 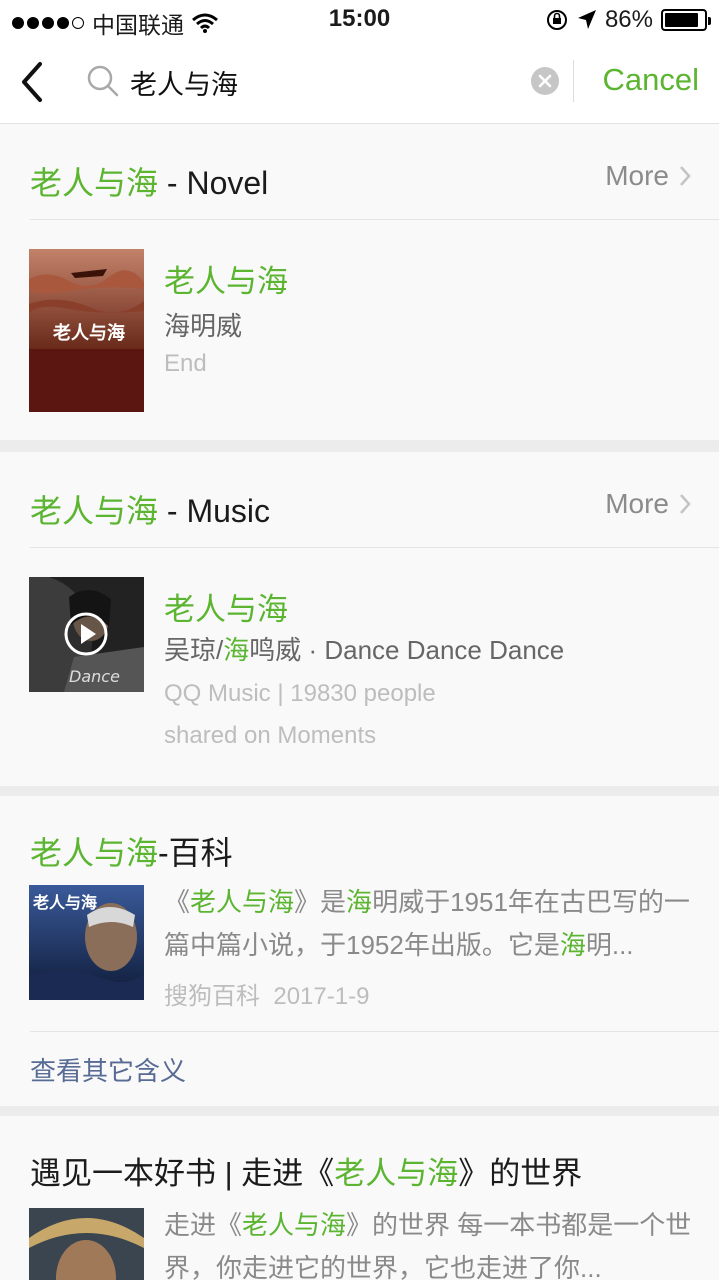 What do you see at coordinates (89, 333) in the screenshot?
I see `novel-cover-title: 老人与海` at bounding box center [89, 333].